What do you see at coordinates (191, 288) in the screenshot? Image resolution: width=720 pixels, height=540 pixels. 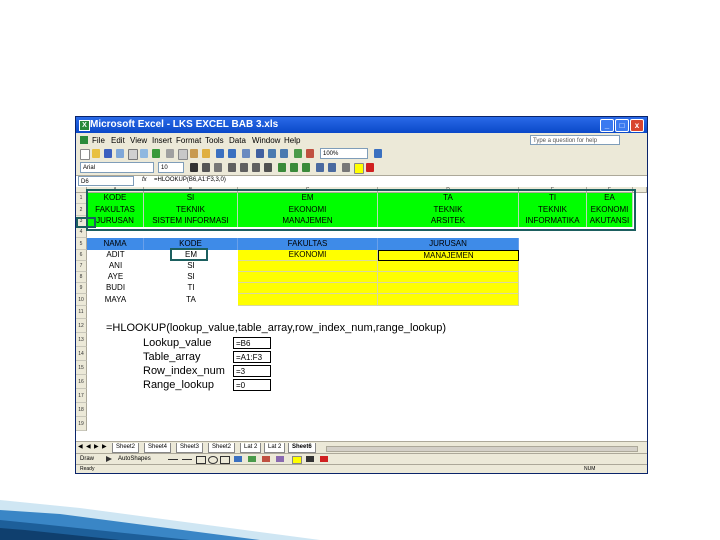 I see `cell-kode: TI` at bounding box center [191, 288].